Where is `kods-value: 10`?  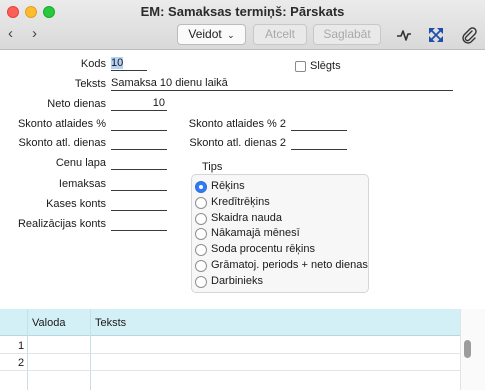
kods-value: 10 is located at coordinates (117, 63).